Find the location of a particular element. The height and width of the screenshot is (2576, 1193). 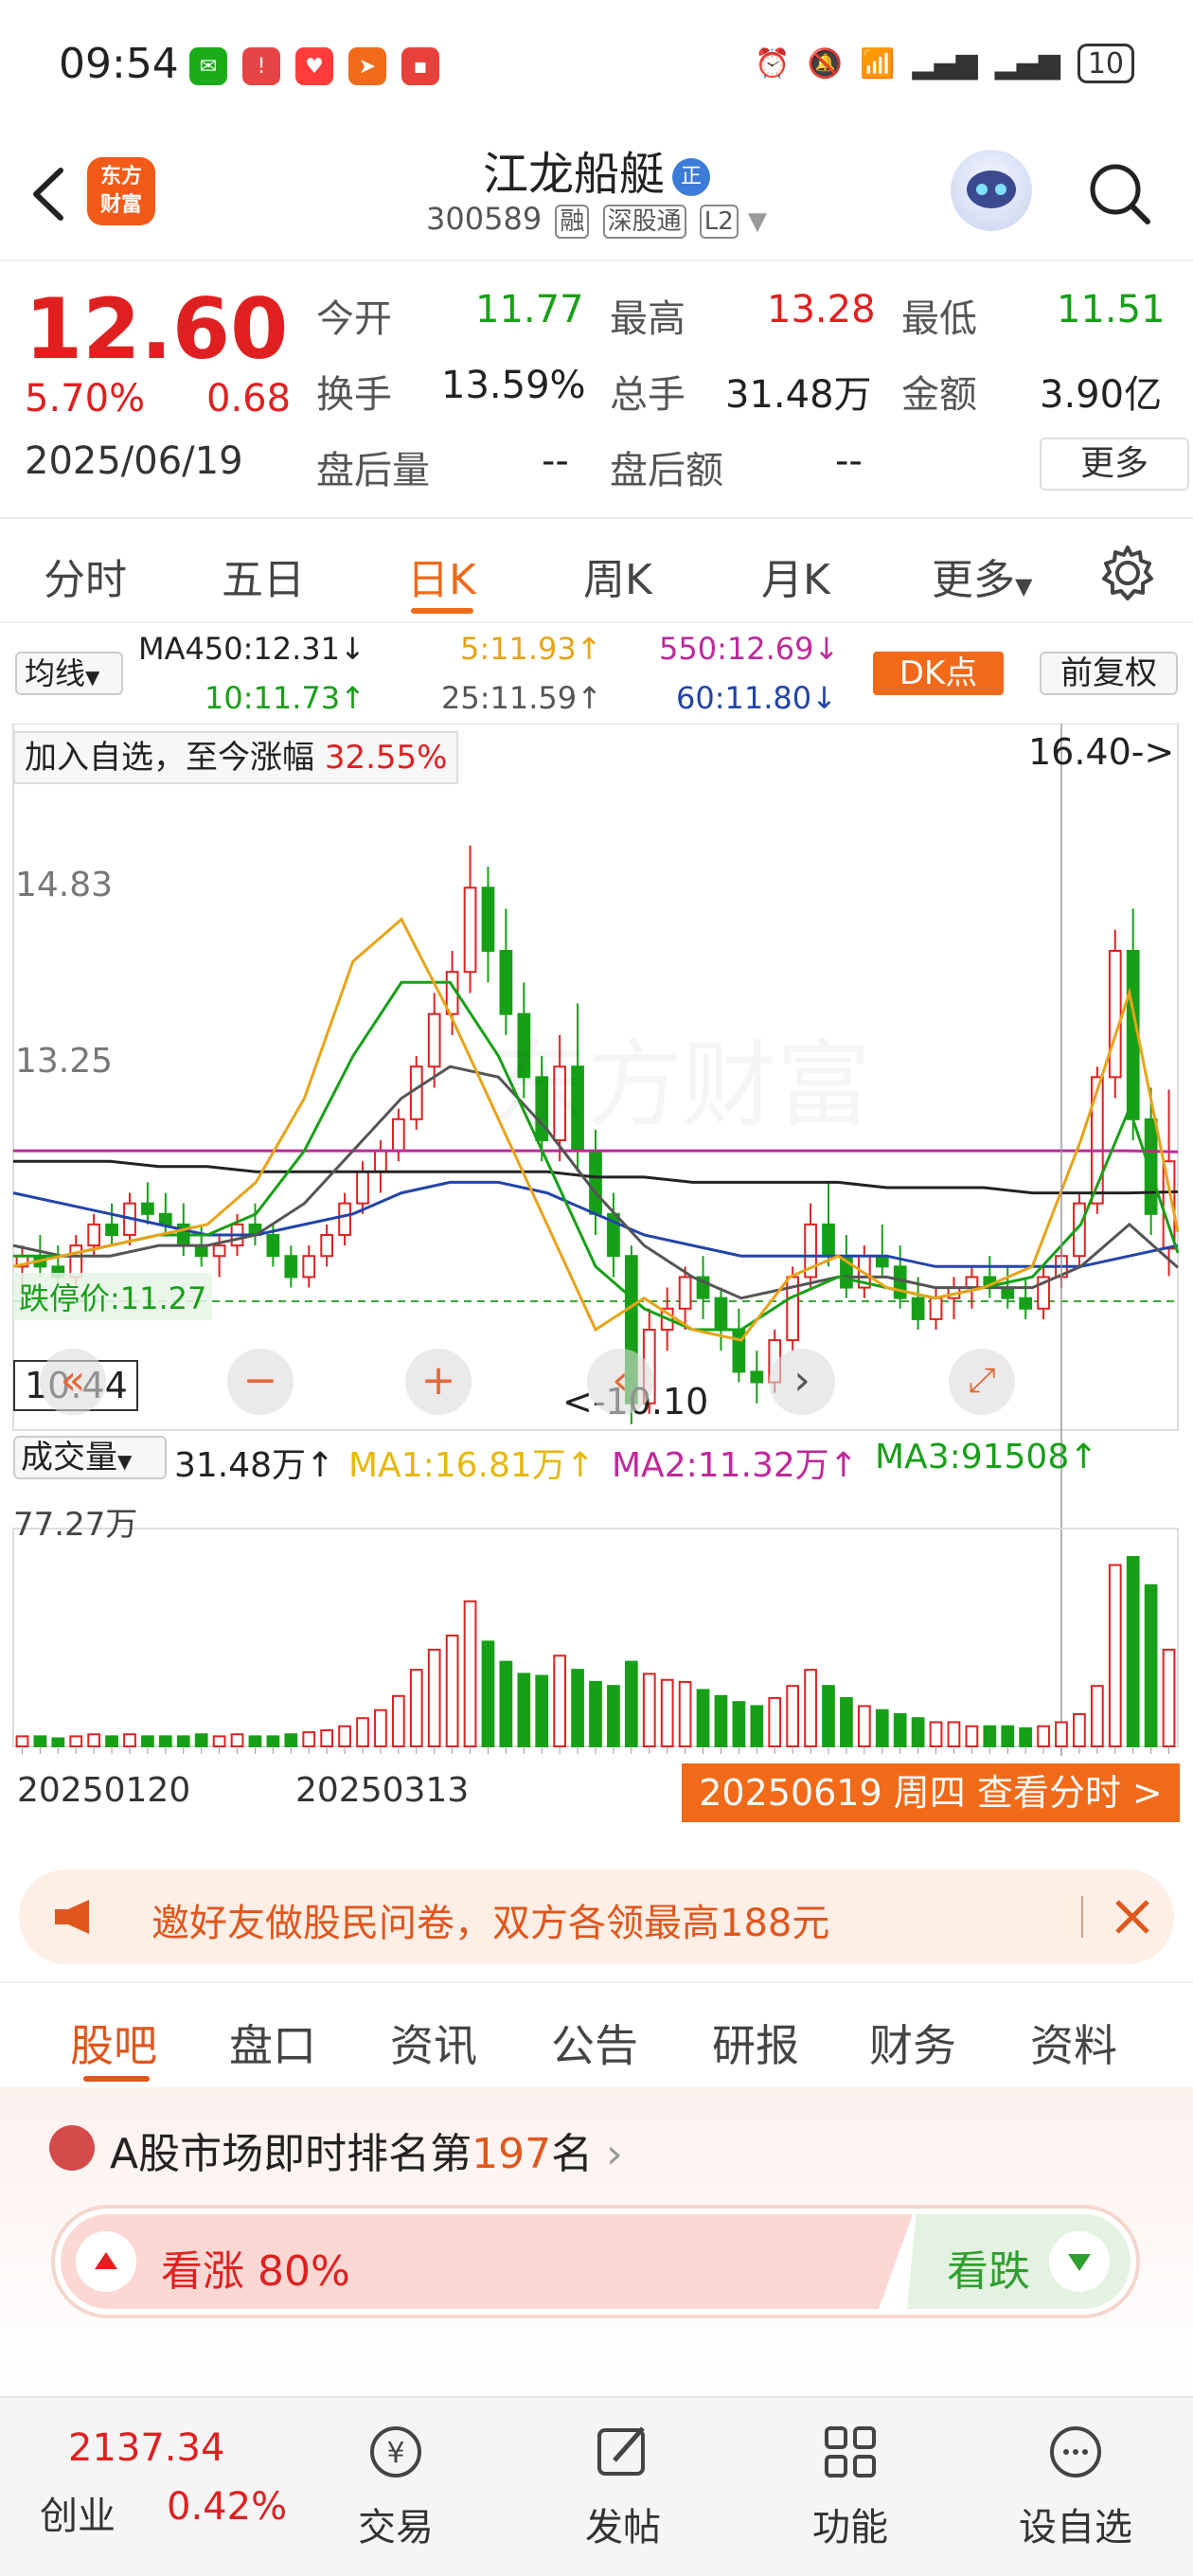

tab-profile: 资料 is located at coordinates (1073, 2043).